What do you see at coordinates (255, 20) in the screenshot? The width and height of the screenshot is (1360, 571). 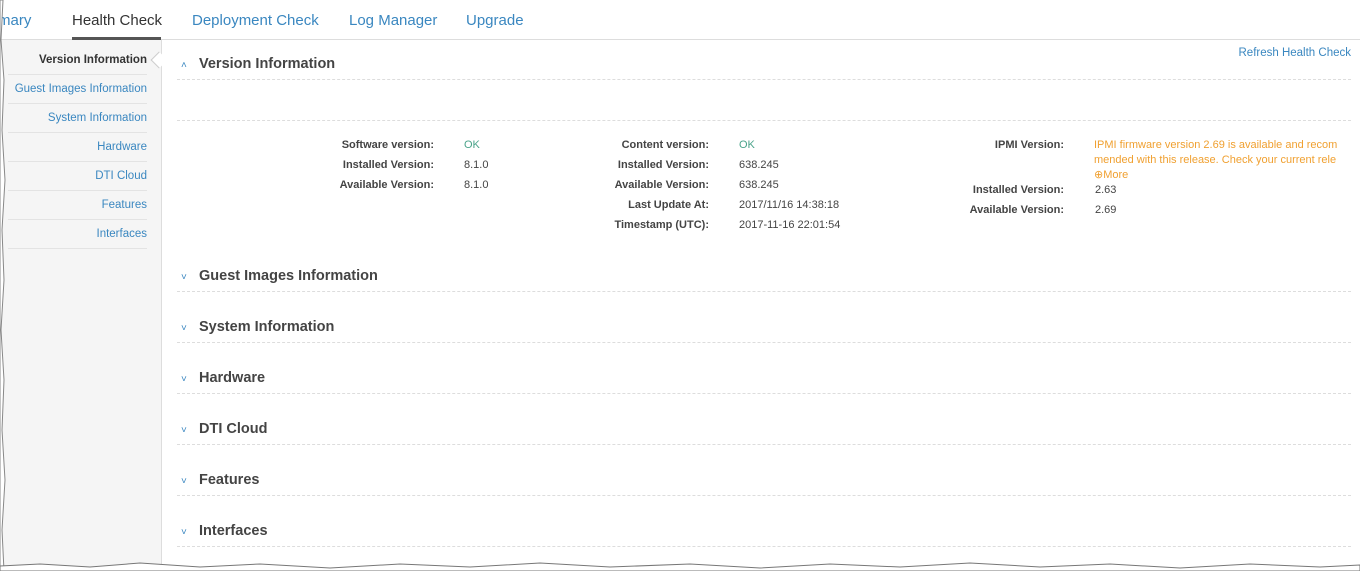 I see `tab-deployment-check: Deployment Check` at bounding box center [255, 20].